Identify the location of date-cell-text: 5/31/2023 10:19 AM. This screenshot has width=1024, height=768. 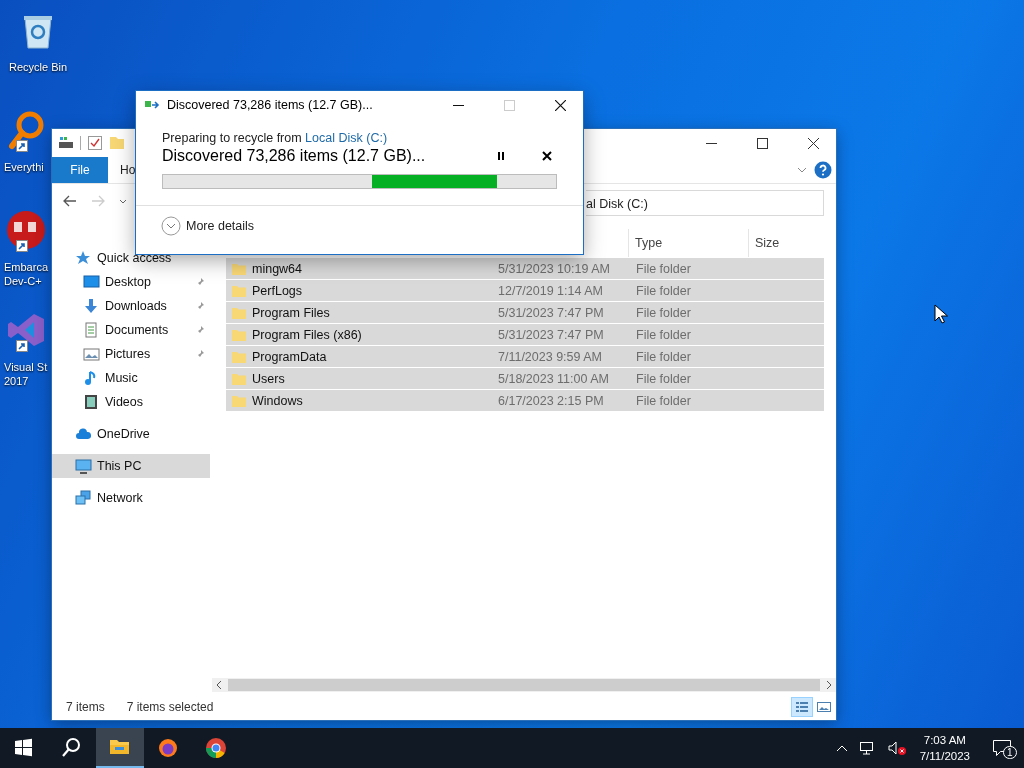
(554, 268).